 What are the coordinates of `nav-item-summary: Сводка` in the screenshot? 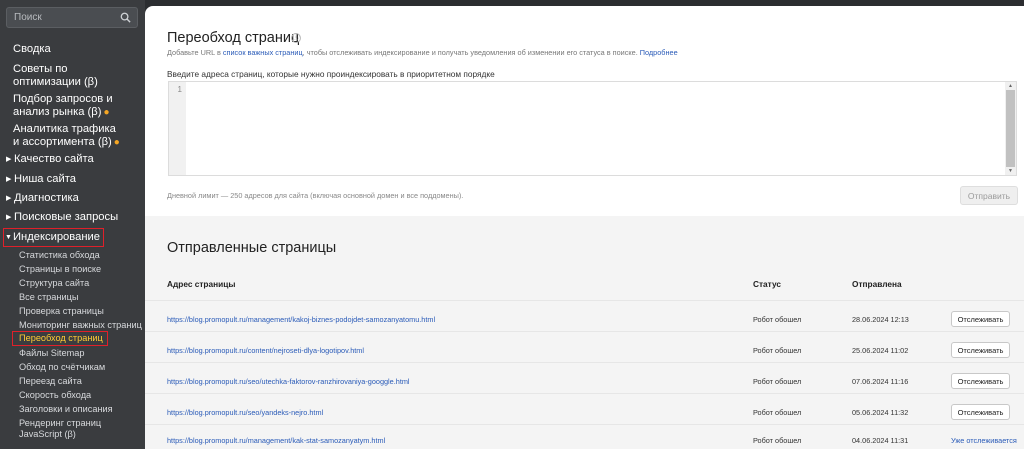 It's located at (32, 49).